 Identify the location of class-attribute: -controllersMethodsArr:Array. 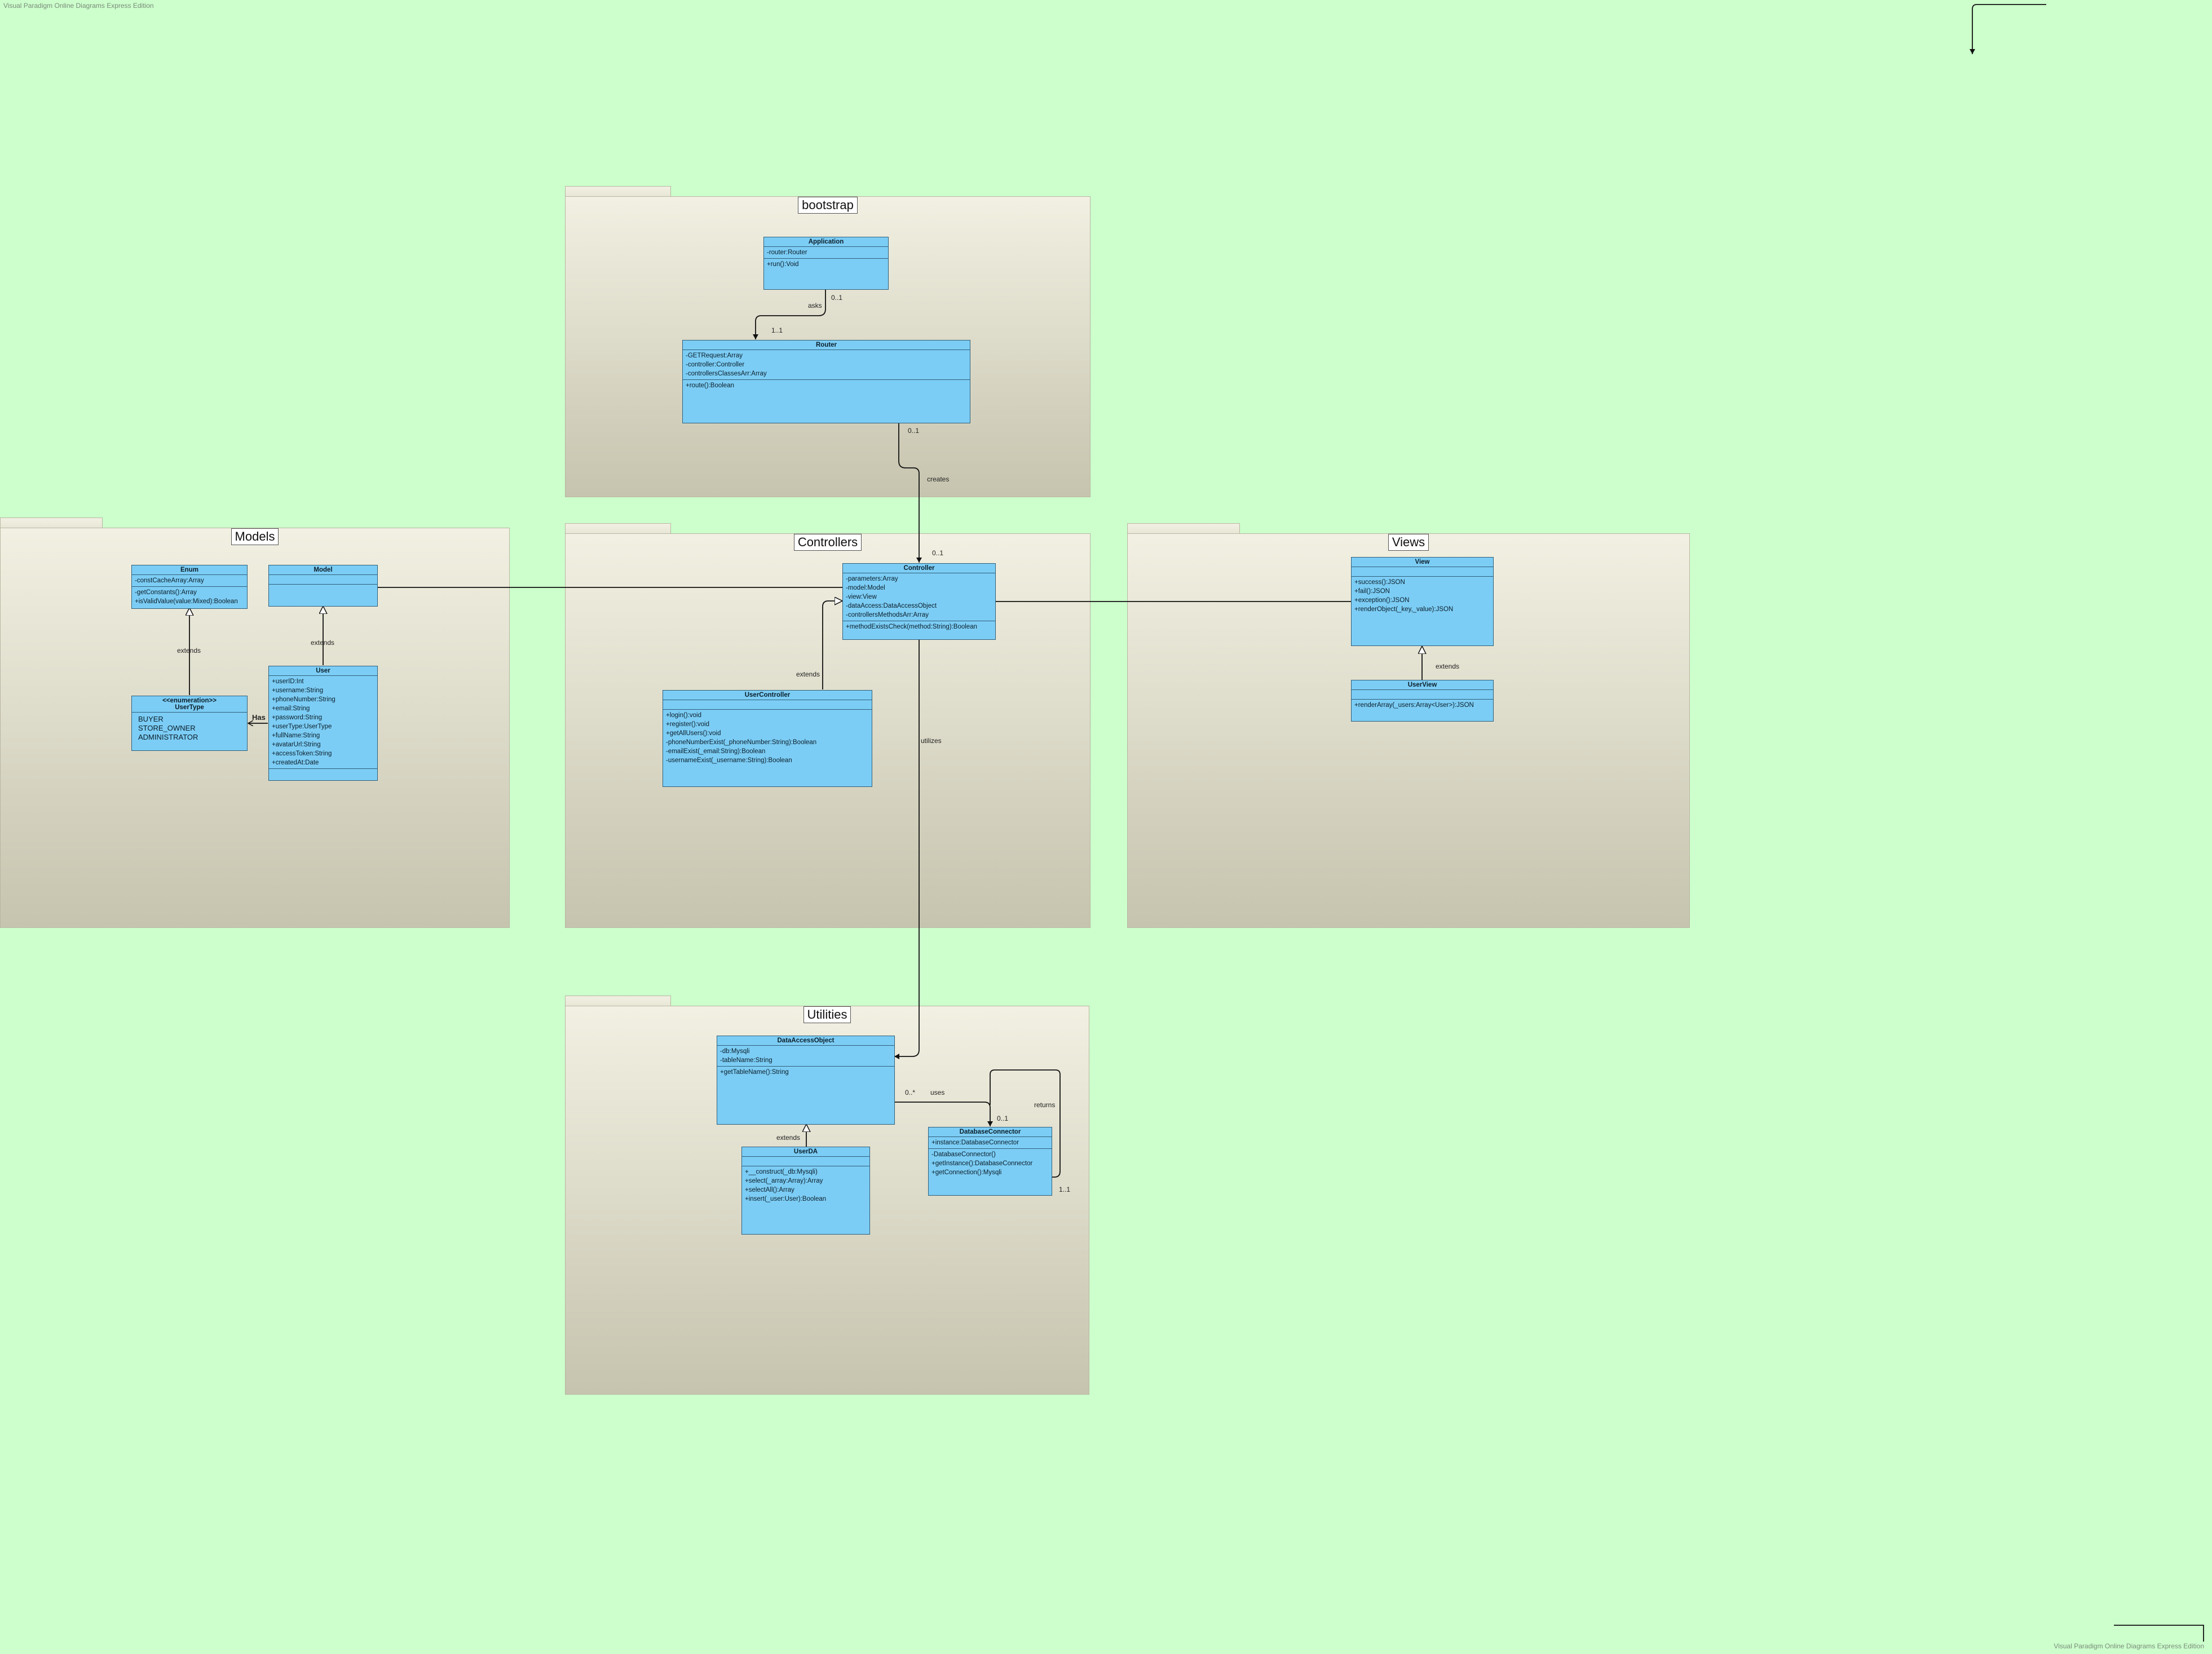
(888, 615).